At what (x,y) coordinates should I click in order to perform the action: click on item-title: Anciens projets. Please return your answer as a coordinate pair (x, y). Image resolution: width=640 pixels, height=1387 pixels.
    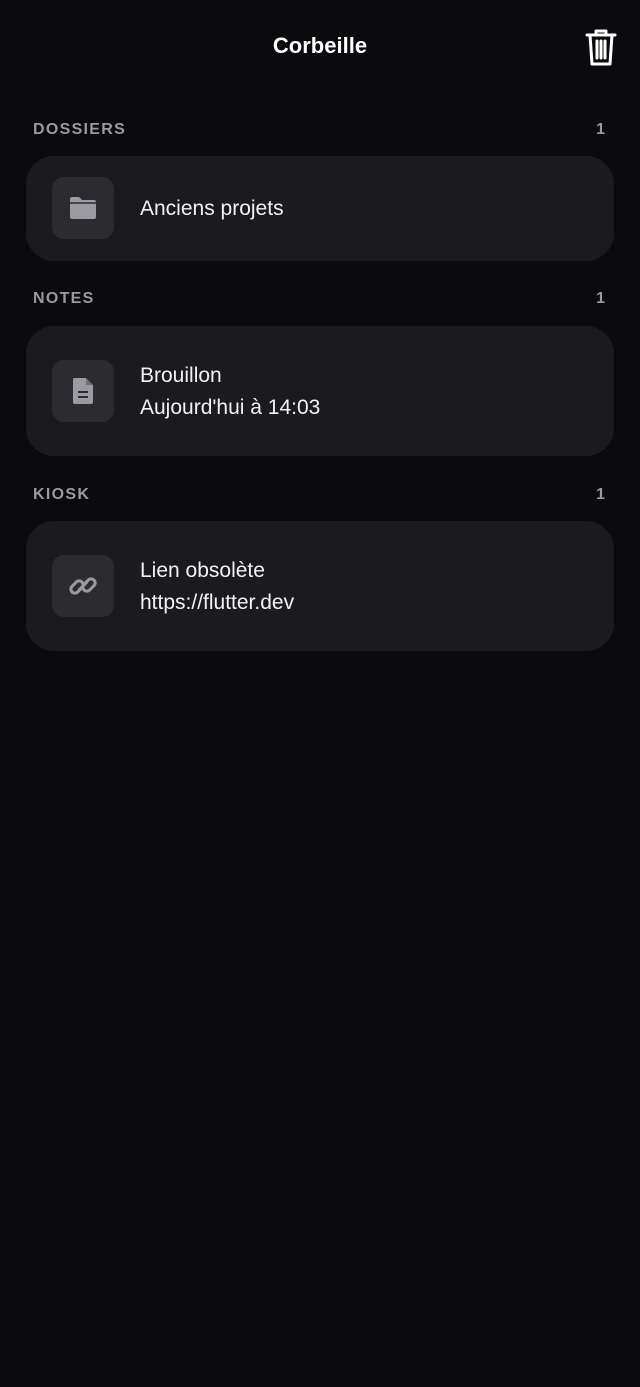
    Looking at the image, I should click on (212, 208).